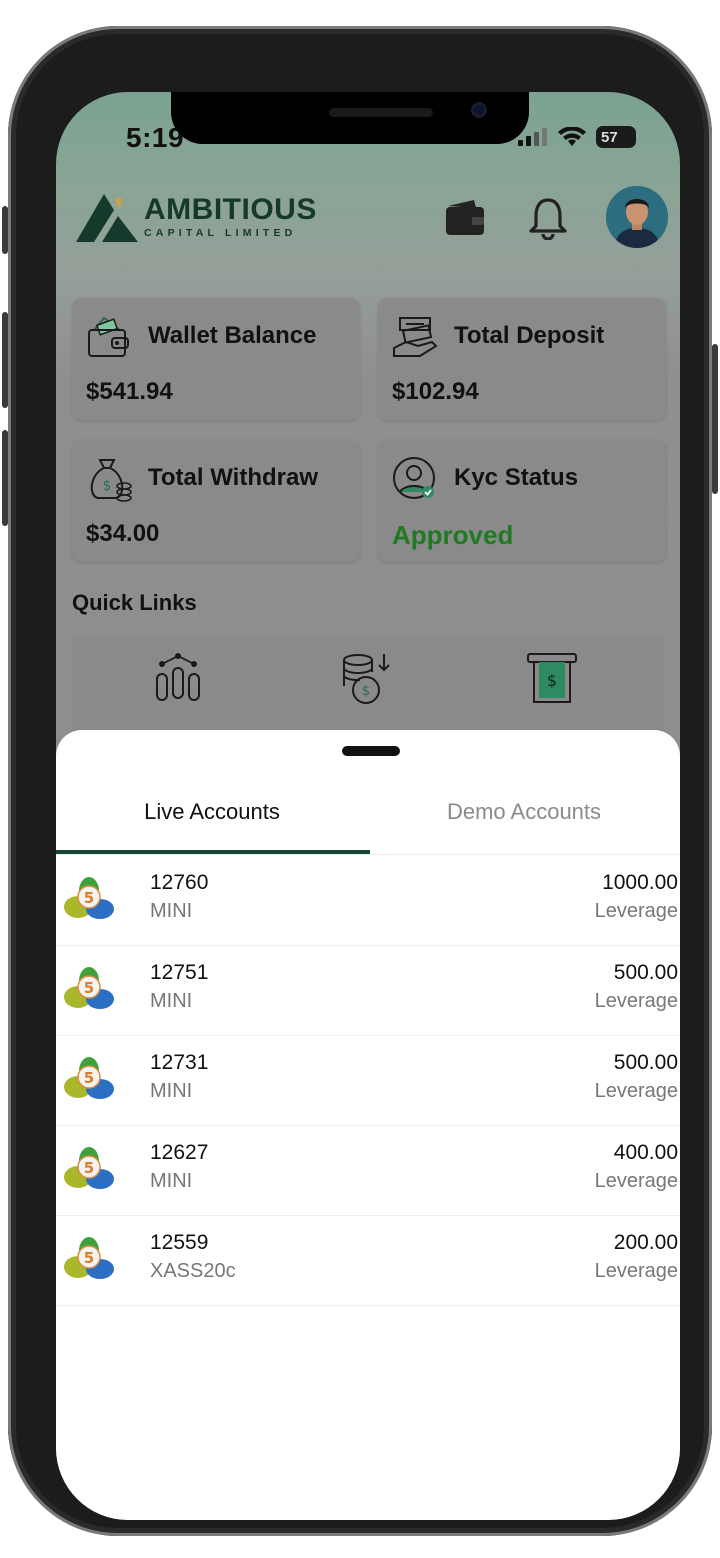 This screenshot has width=720, height=1558. Describe the element at coordinates (522, 501) in the screenshot. I see `kyc-status-card: Kyc Status Approved` at that location.